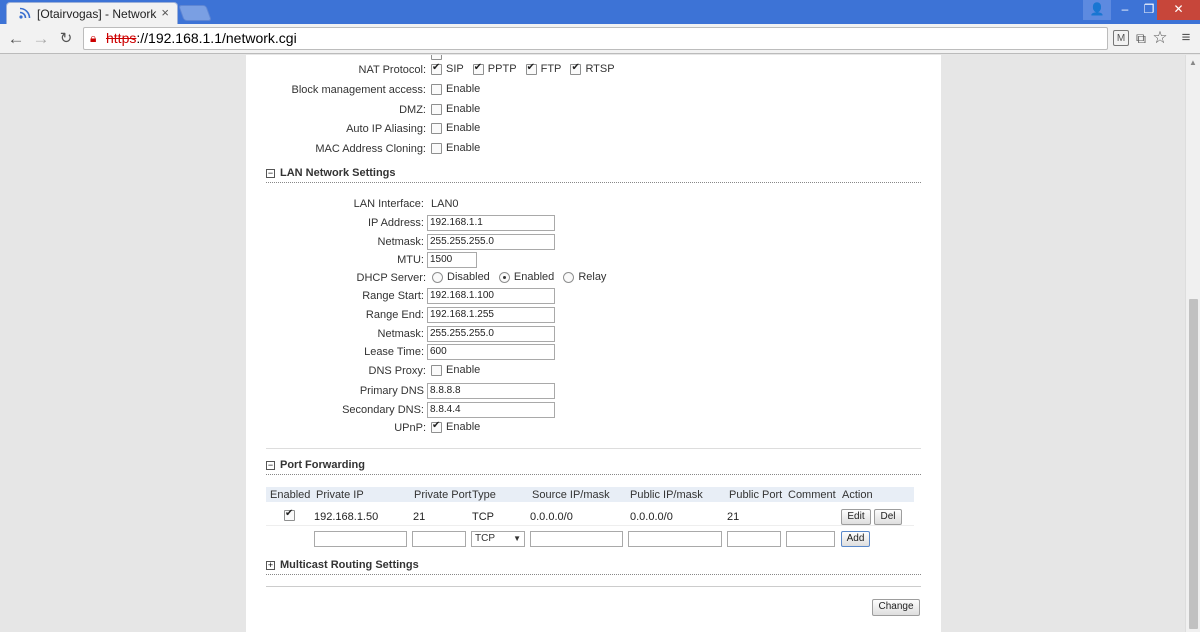 The height and width of the screenshot is (632, 1200). Describe the element at coordinates (393, 296) in the screenshot. I see `range-start-label: Range Start:` at that location.